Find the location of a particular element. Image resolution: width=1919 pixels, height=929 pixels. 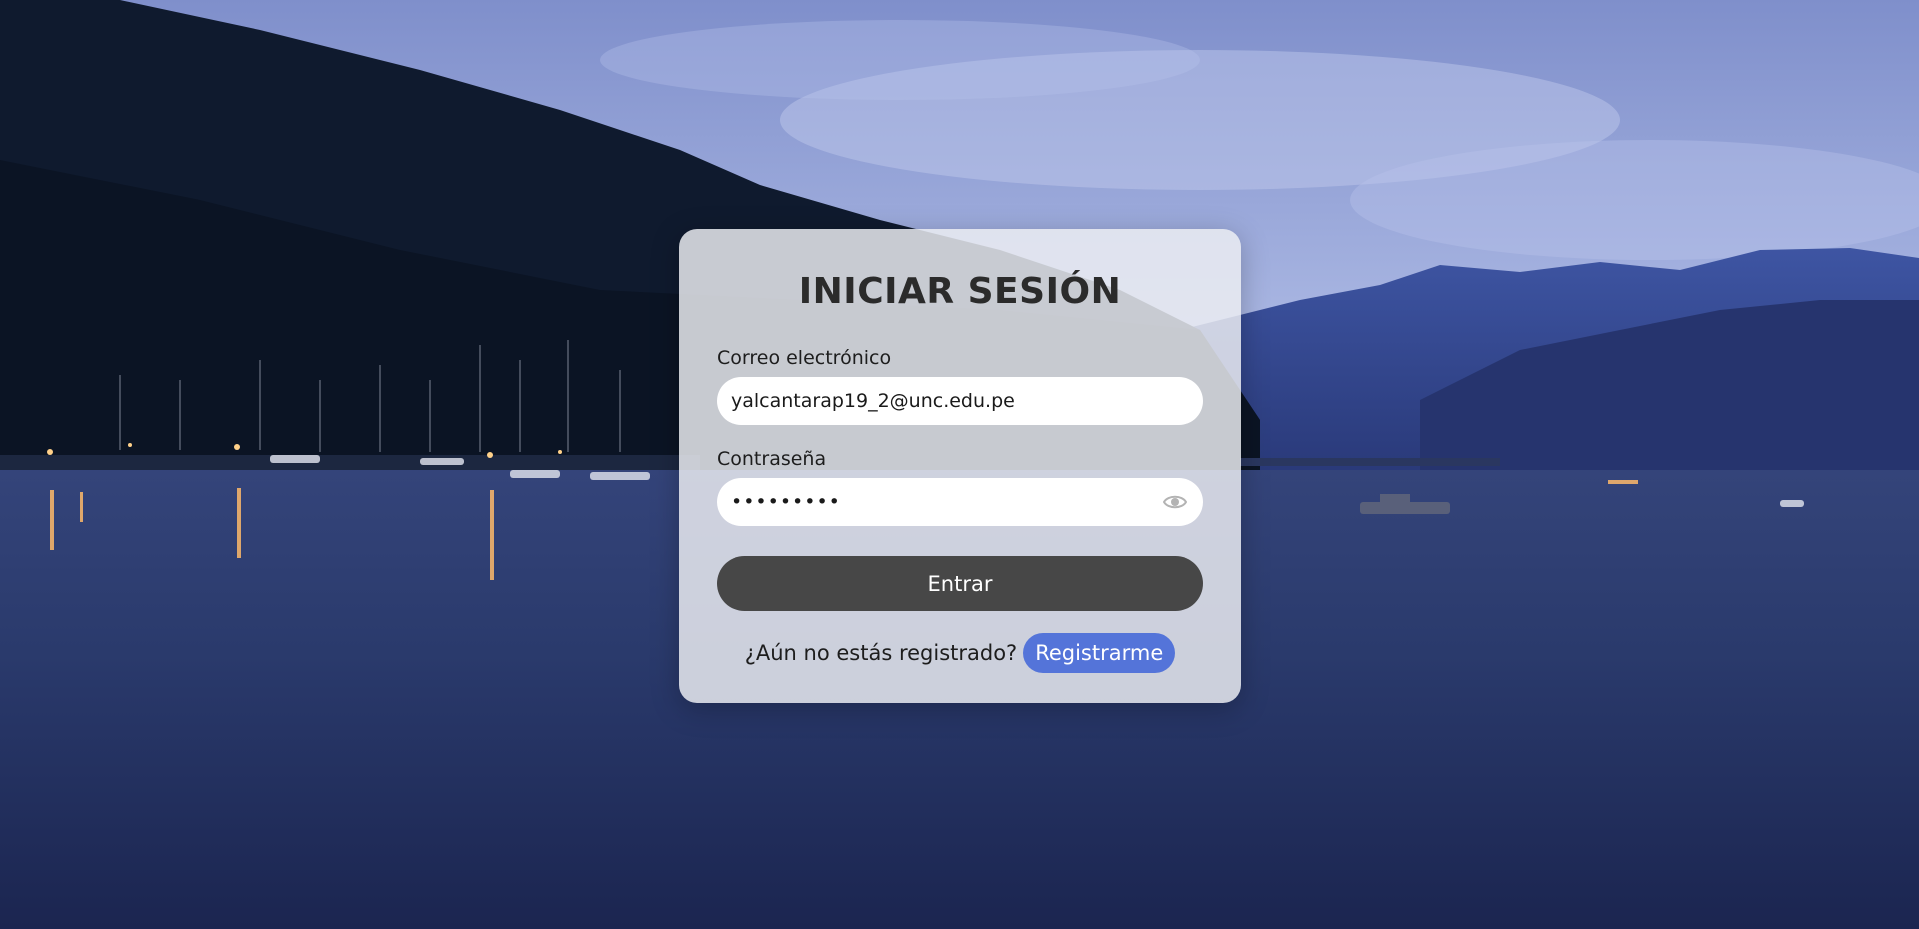

password-field is located at coordinates (960, 502).